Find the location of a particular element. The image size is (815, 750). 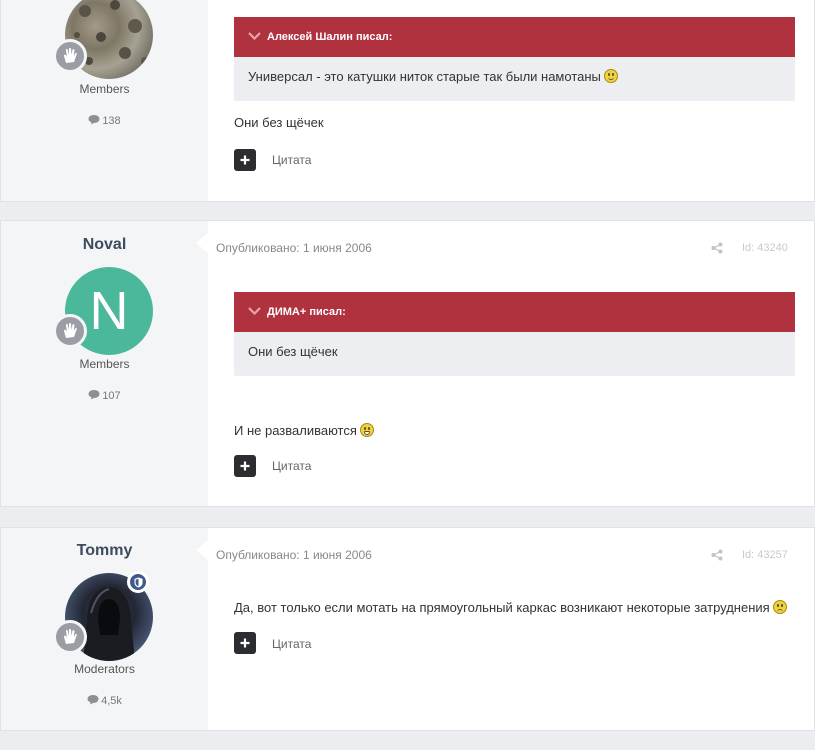

post-count-value: 4,5k is located at coordinates (111, 701).